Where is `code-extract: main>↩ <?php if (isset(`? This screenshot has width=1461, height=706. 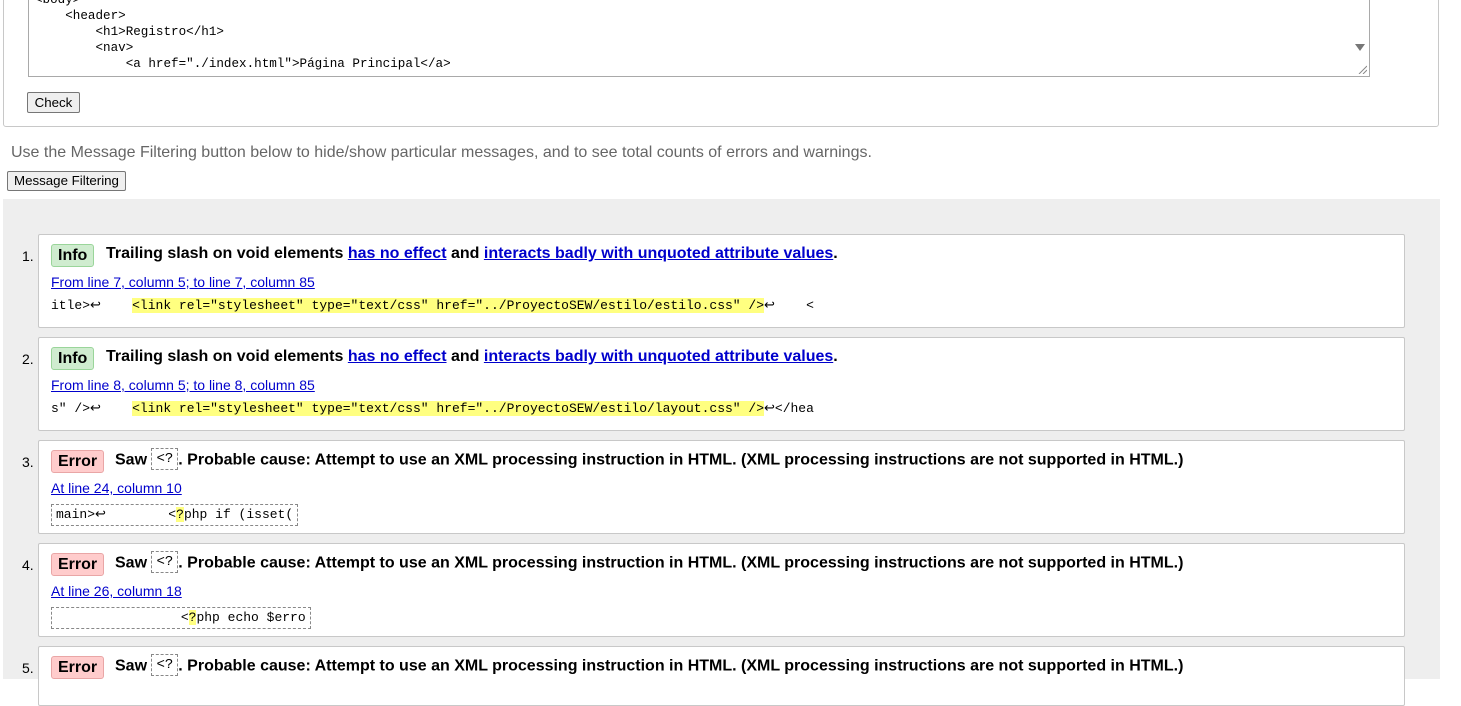 code-extract: main>↩ <?php if (isset( is located at coordinates (175, 515).